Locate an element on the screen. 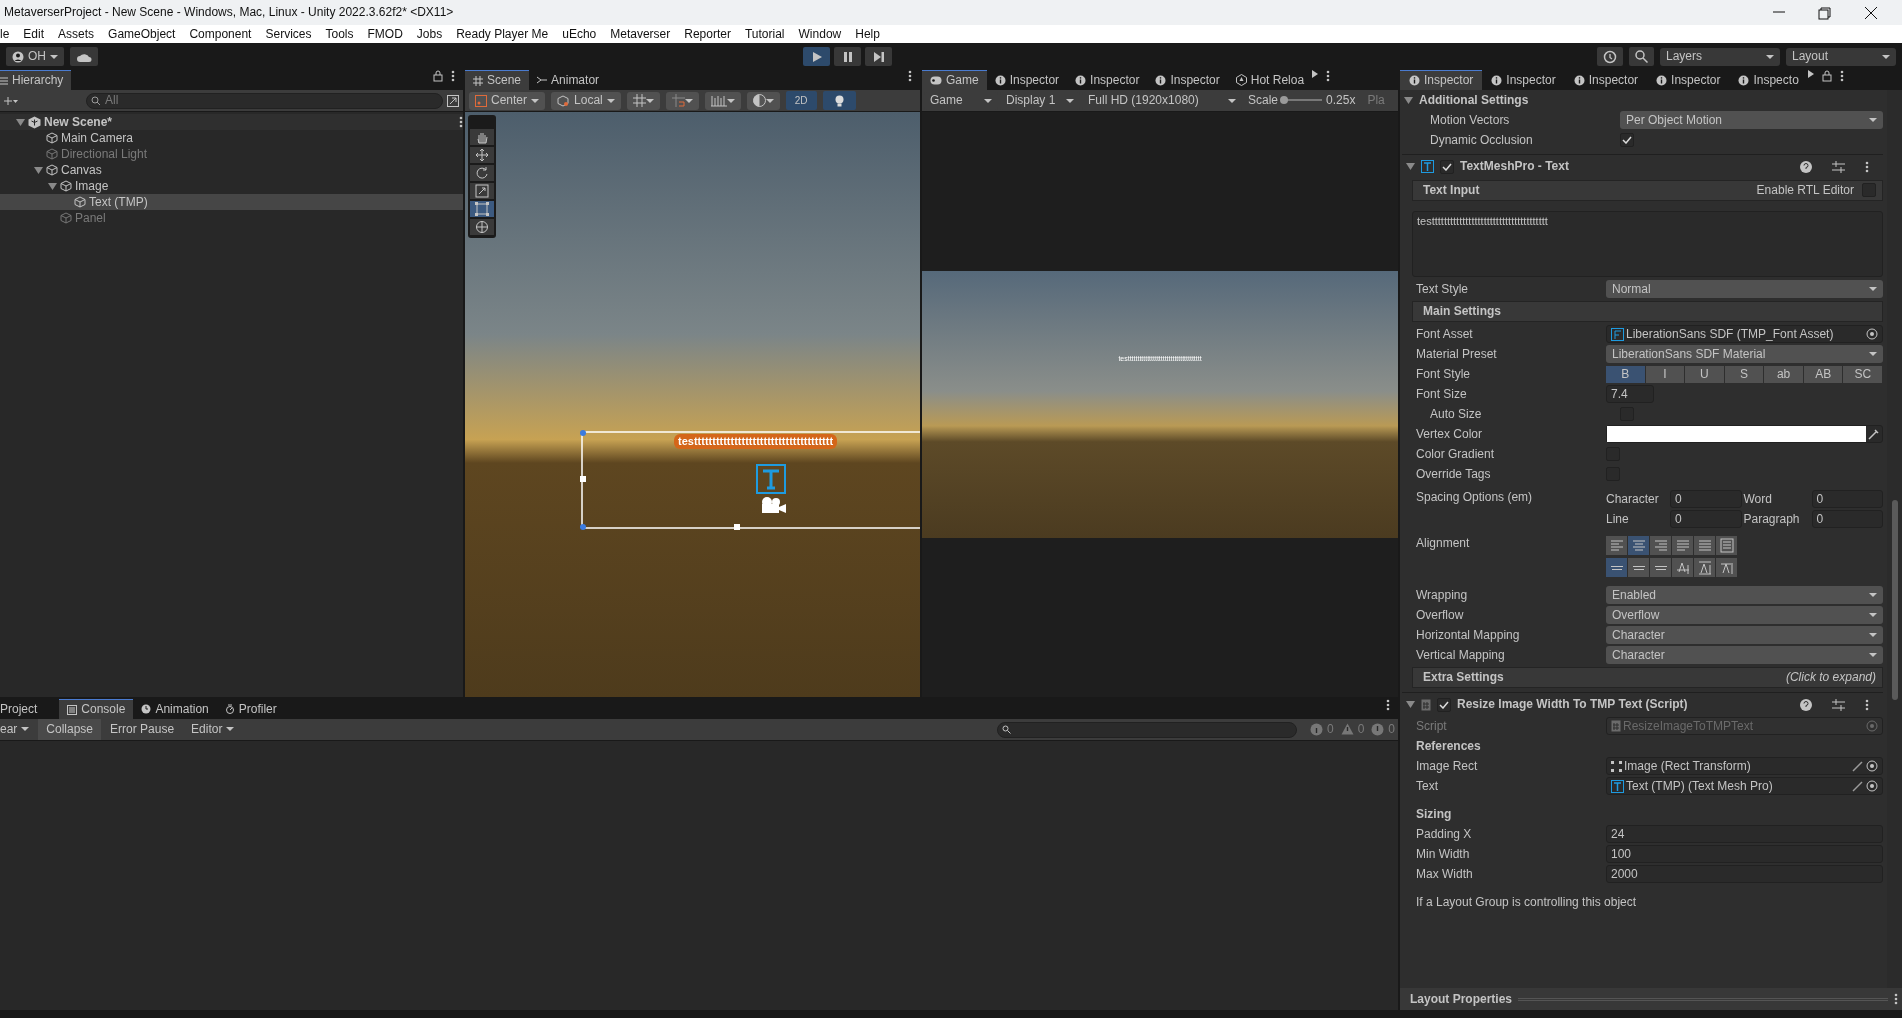  pivot-dropdown: Center is located at coordinates (507, 100).